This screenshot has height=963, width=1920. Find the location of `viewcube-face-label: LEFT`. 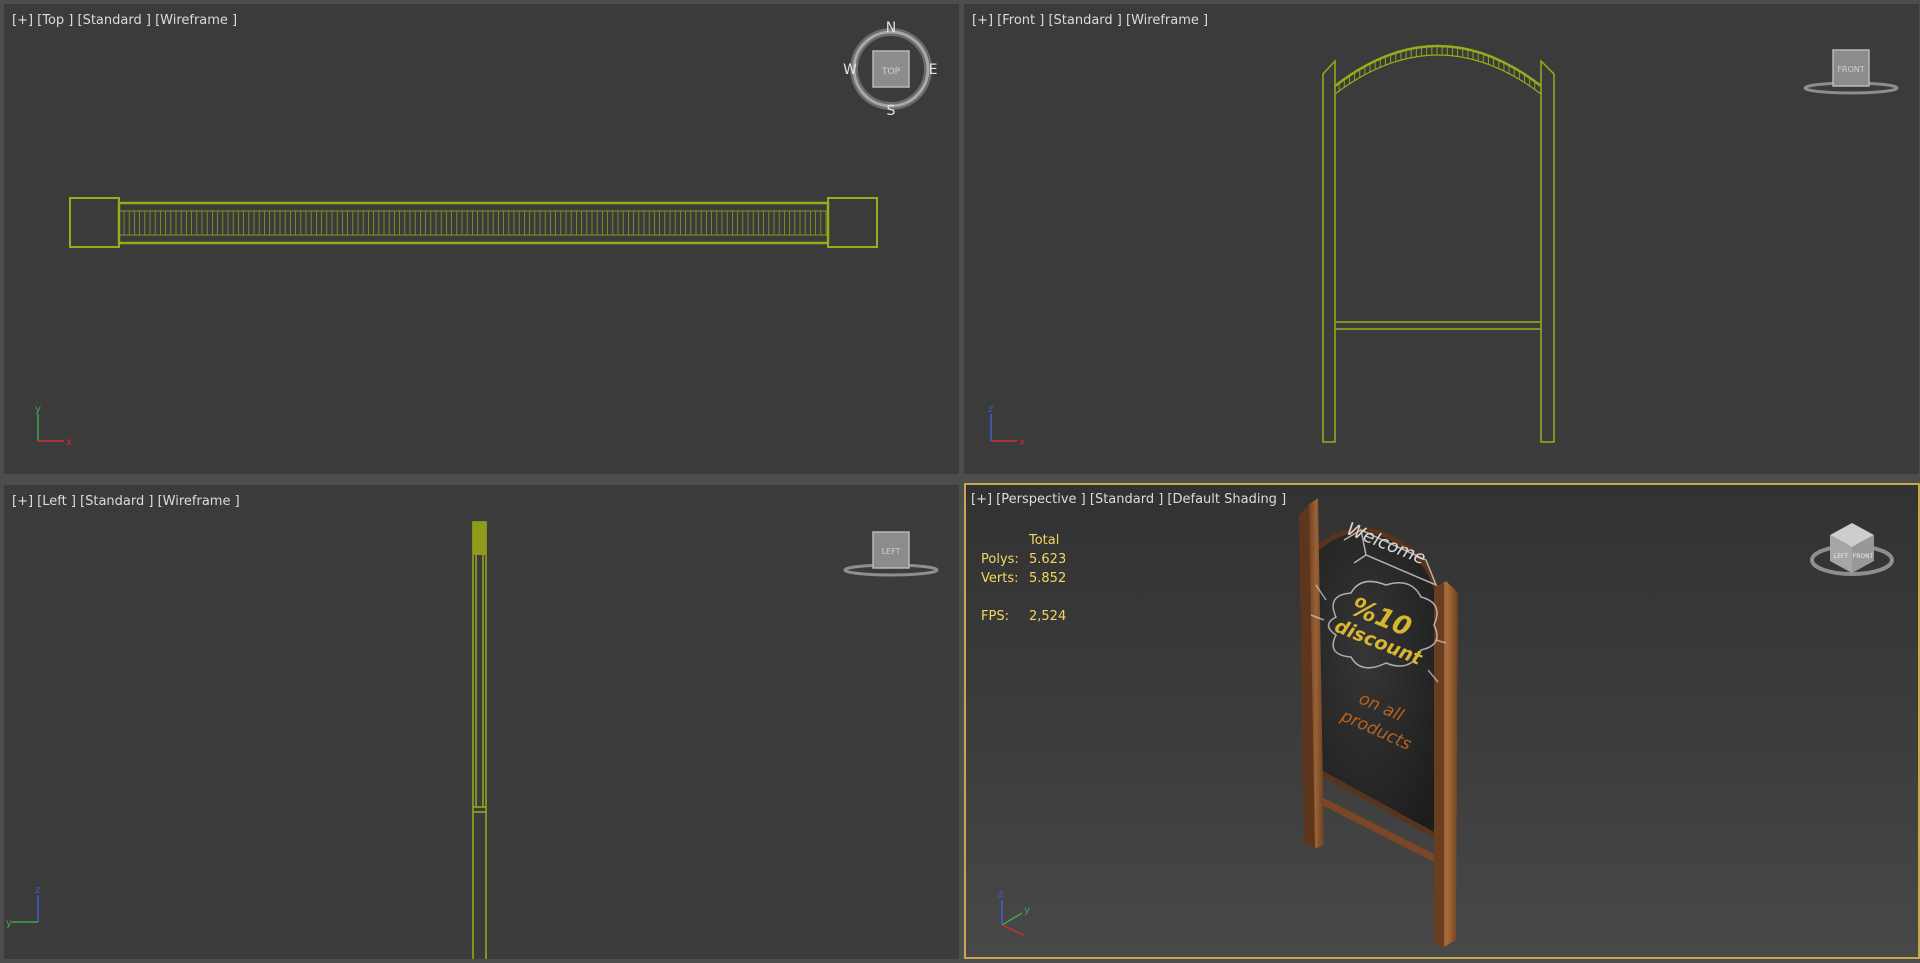

viewcube-face-label: LEFT is located at coordinates (891, 551).